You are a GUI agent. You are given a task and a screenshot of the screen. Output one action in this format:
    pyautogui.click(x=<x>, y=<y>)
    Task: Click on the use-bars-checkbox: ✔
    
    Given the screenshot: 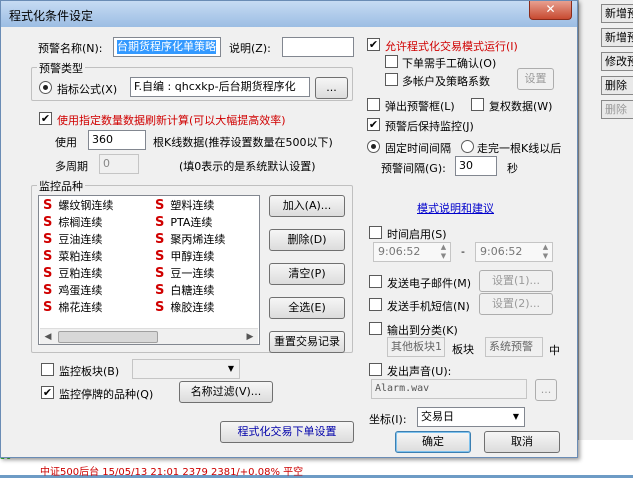 What is the action you would take?
    pyautogui.click(x=45, y=118)
    